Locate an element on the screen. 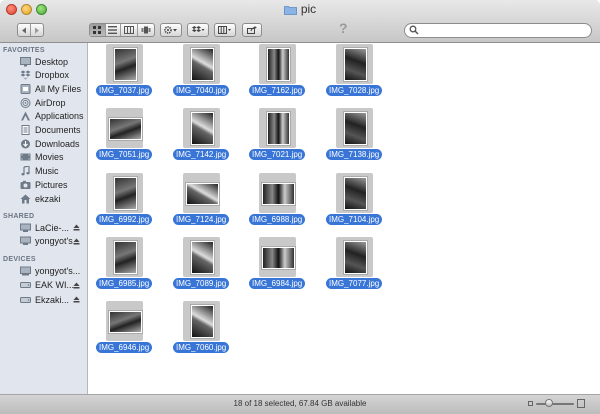  sidebar-item-label: Movies is located at coordinates (49, 157).